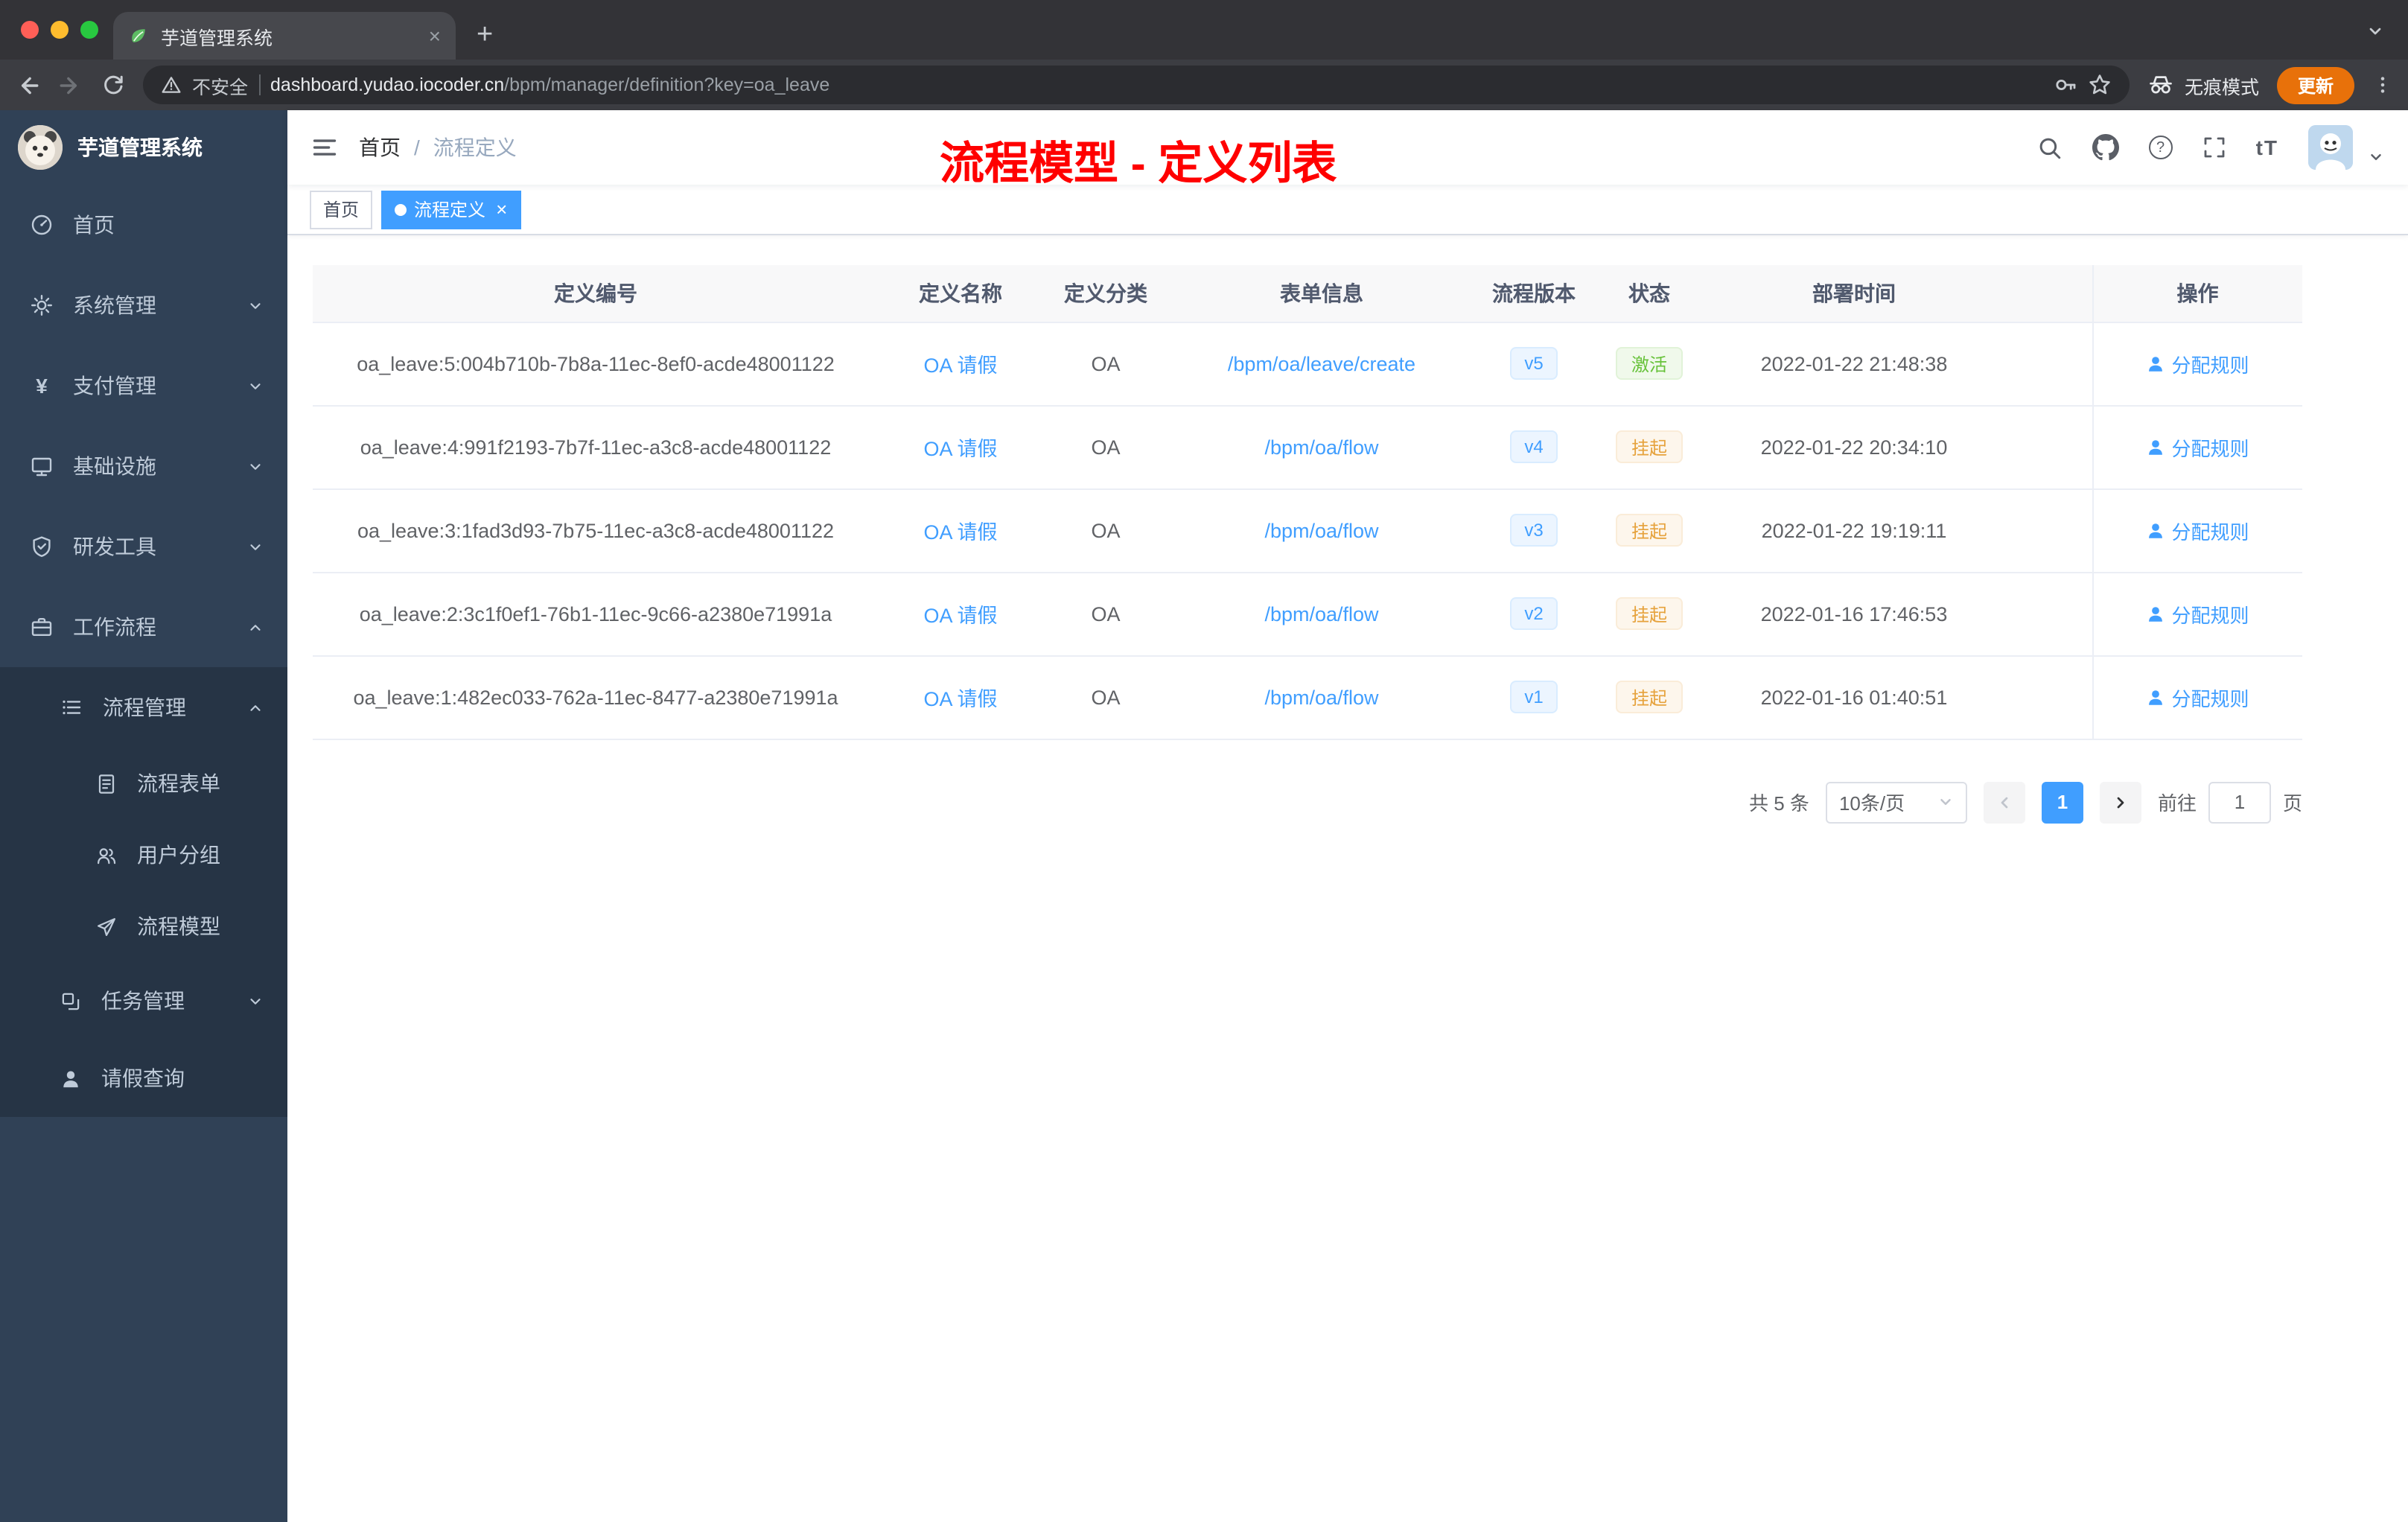  Describe the element at coordinates (114, 546) in the screenshot. I see `sidebar-item-label: 研发工具` at that location.